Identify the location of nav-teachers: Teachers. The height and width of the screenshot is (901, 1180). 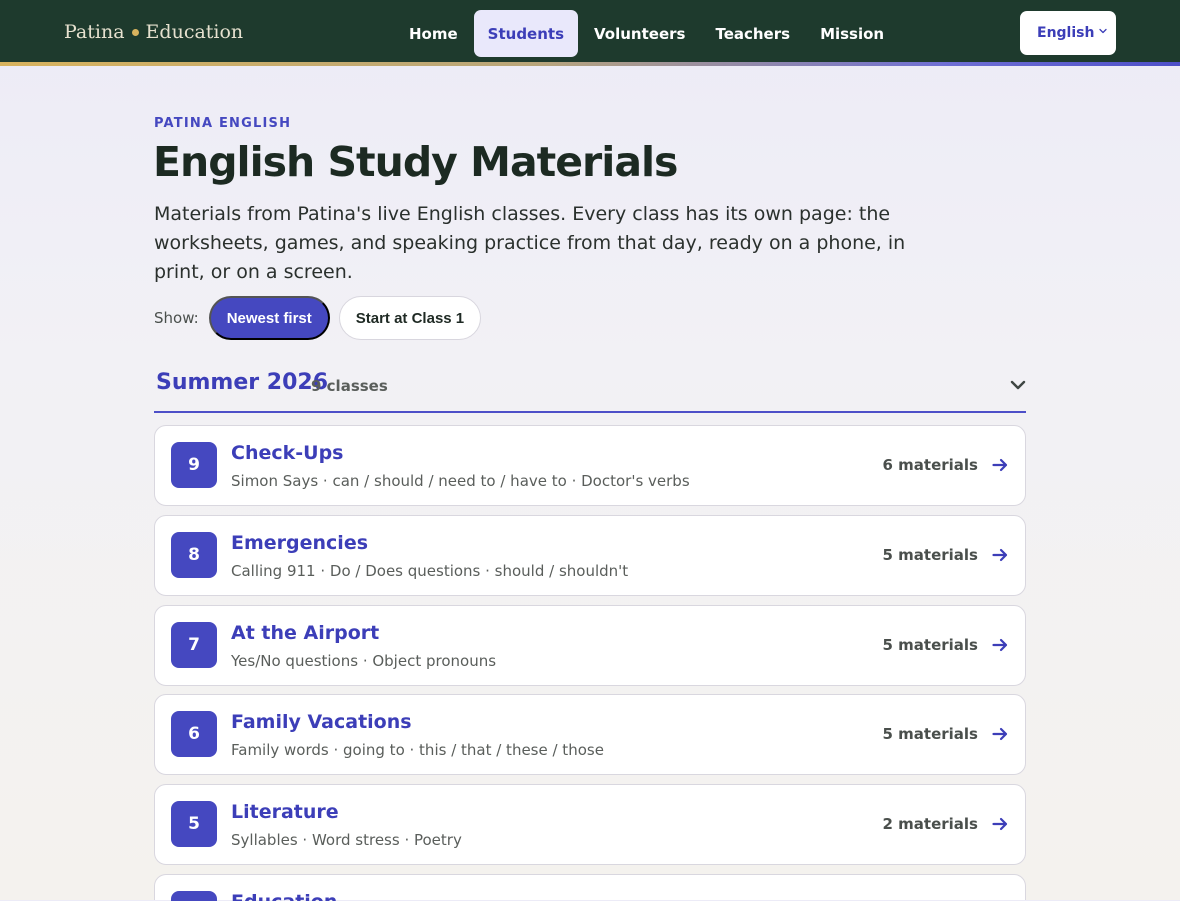
(752, 33).